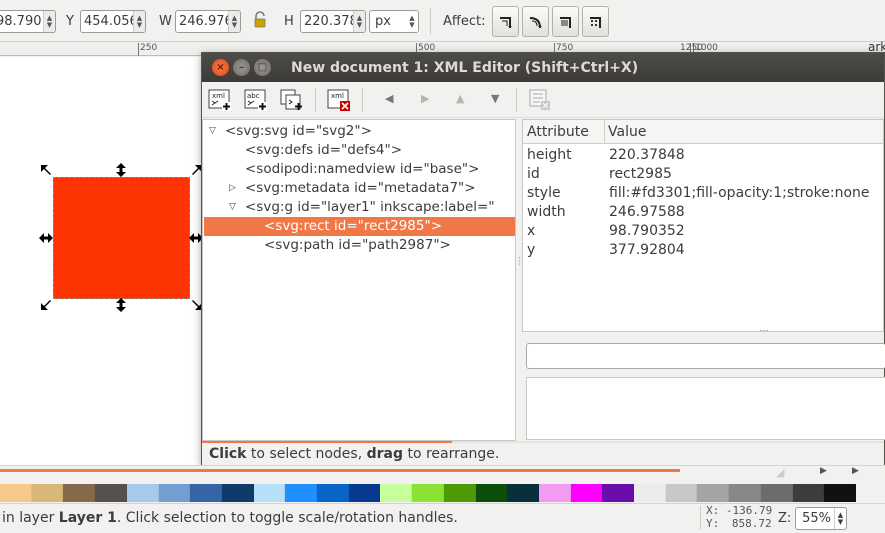 The height and width of the screenshot is (533, 885). I want to click on attribute-column-header: Attribute, so click(558, 132).